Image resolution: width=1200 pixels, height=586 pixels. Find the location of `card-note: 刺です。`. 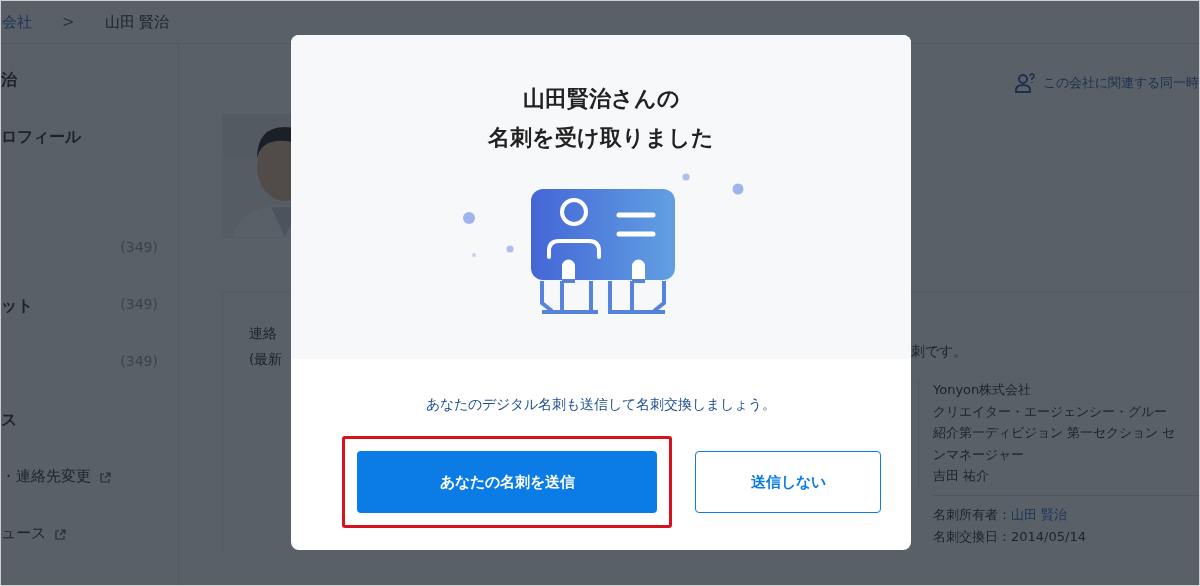

card-note: 刺です。 is located at coordinates (939, 352).